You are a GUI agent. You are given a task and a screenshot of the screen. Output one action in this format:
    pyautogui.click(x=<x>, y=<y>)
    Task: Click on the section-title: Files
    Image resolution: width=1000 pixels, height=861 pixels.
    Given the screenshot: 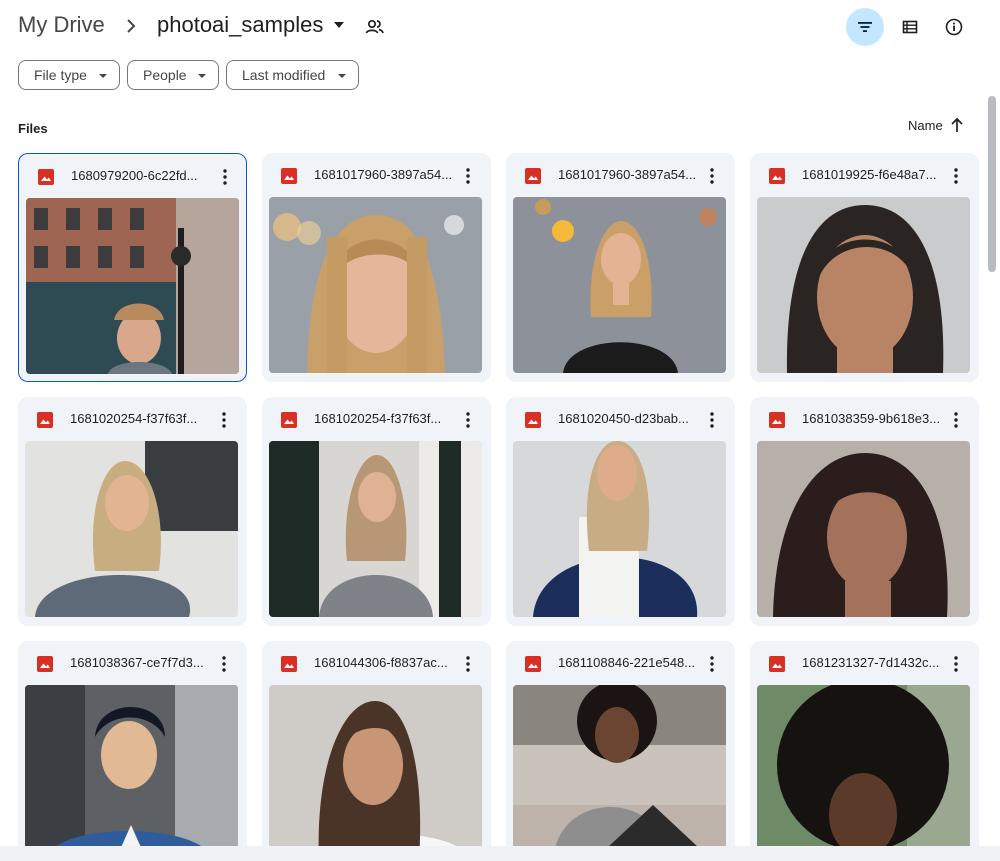 What is the action you would take?
    pyautogui.click(x=33, y=128)
    